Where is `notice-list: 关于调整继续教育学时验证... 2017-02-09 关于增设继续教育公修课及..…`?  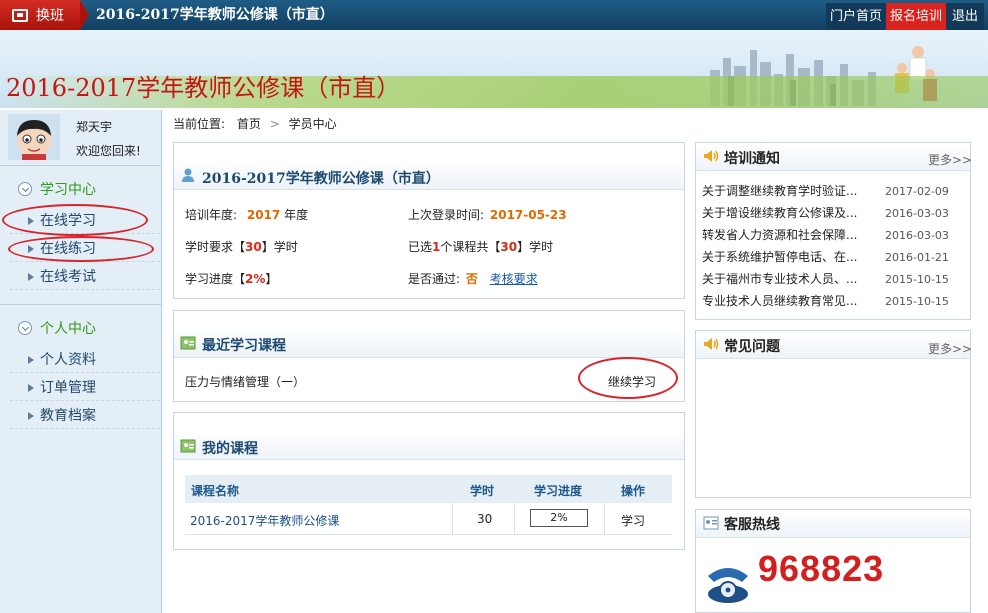
notice-list: 关于调整继续教育学时验证... 2017-02-09 关于增设继续教育公修课及..… is located at coordinates (833, 246).